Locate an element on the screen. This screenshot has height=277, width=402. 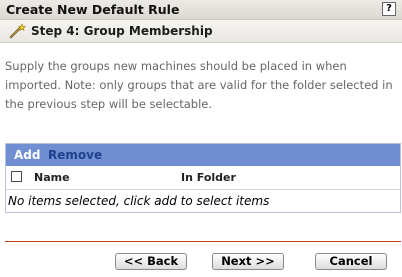
column-header-in-folder: In Folder is located at coordinates (208, 177).